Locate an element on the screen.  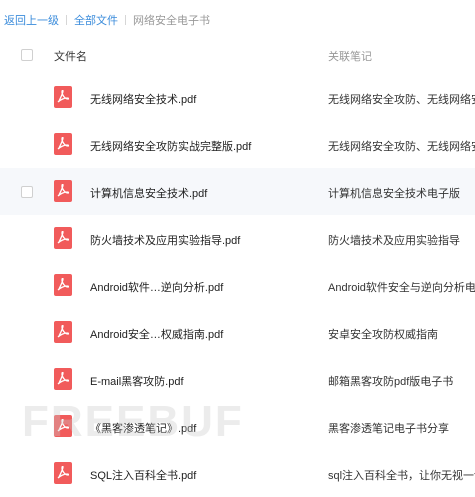
freebuf-watermark: FREEBUF is located at coordinates (133, 421).